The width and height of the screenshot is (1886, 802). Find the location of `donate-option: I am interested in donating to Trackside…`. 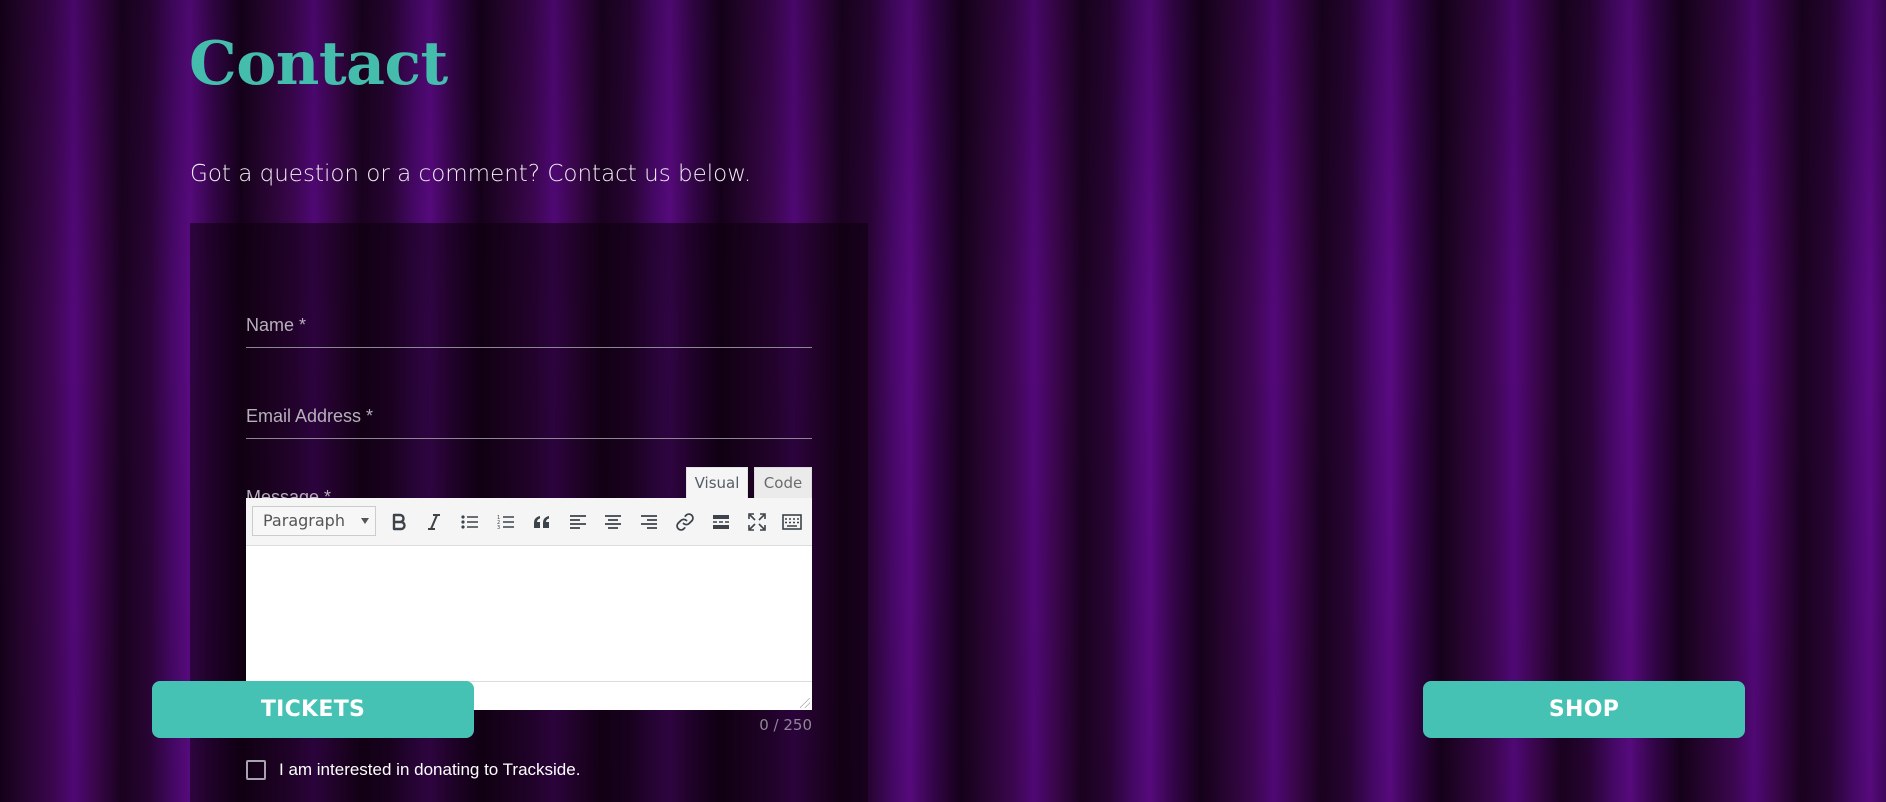

donate-option: I am interested in donating to Trackside… is located at coordinates (413, 770).